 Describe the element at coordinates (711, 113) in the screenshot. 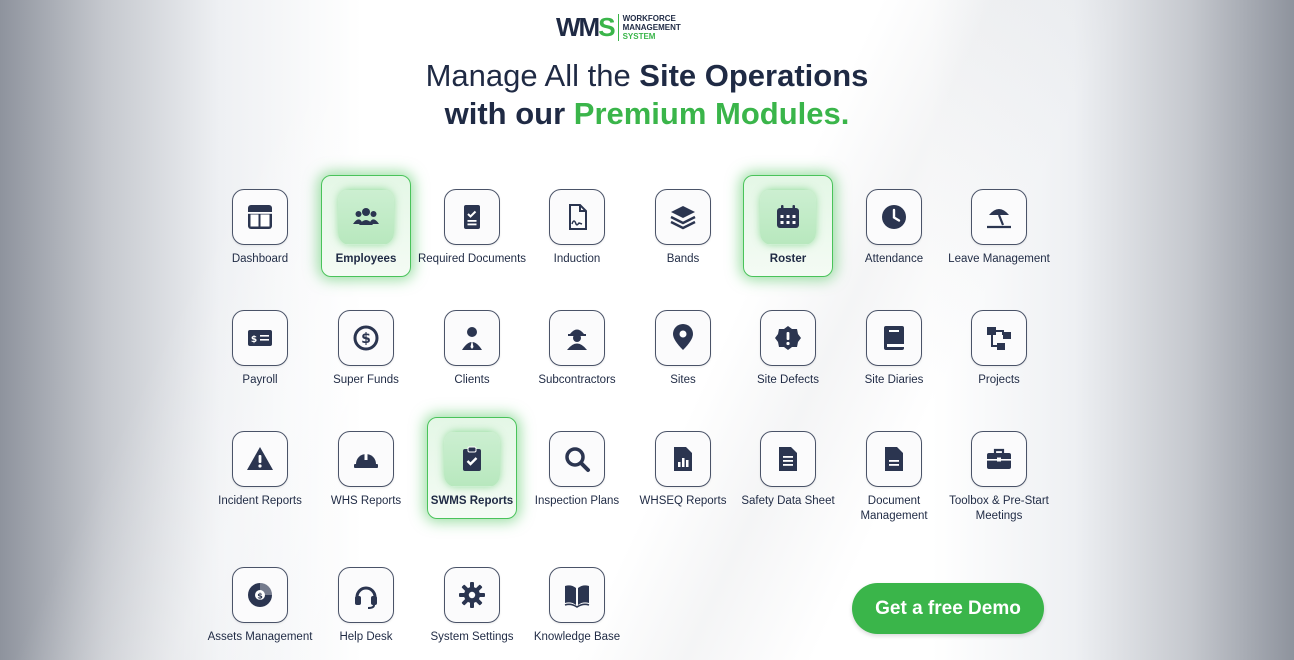

I see `title-line2-green: Premium Modules.` at that location.